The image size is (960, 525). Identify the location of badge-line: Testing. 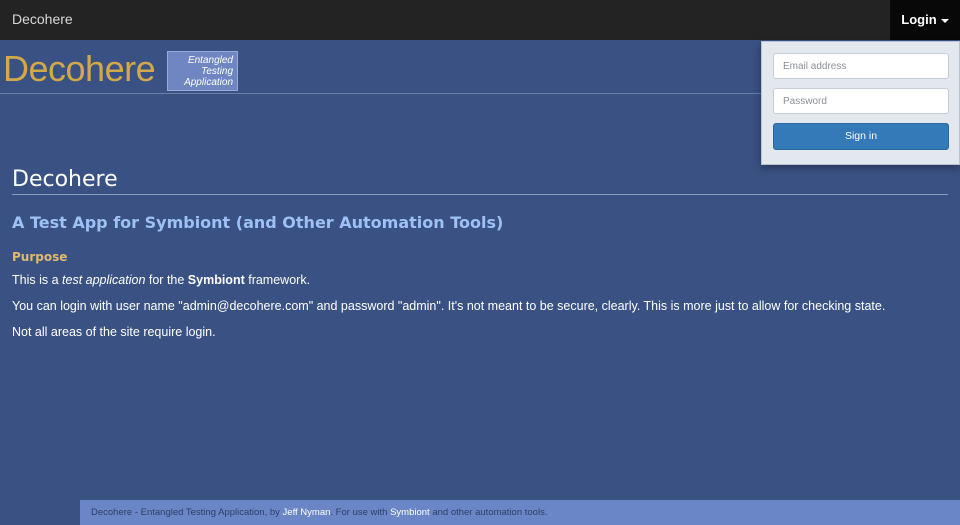
(217, 71).